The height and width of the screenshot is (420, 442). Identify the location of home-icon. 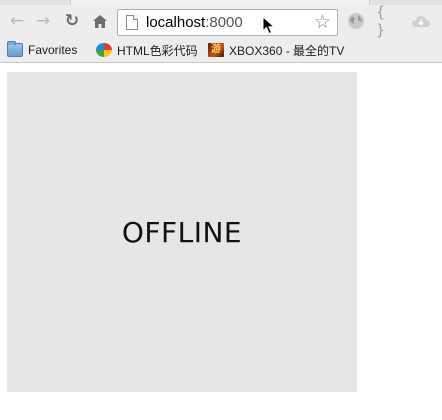
(100, 21).